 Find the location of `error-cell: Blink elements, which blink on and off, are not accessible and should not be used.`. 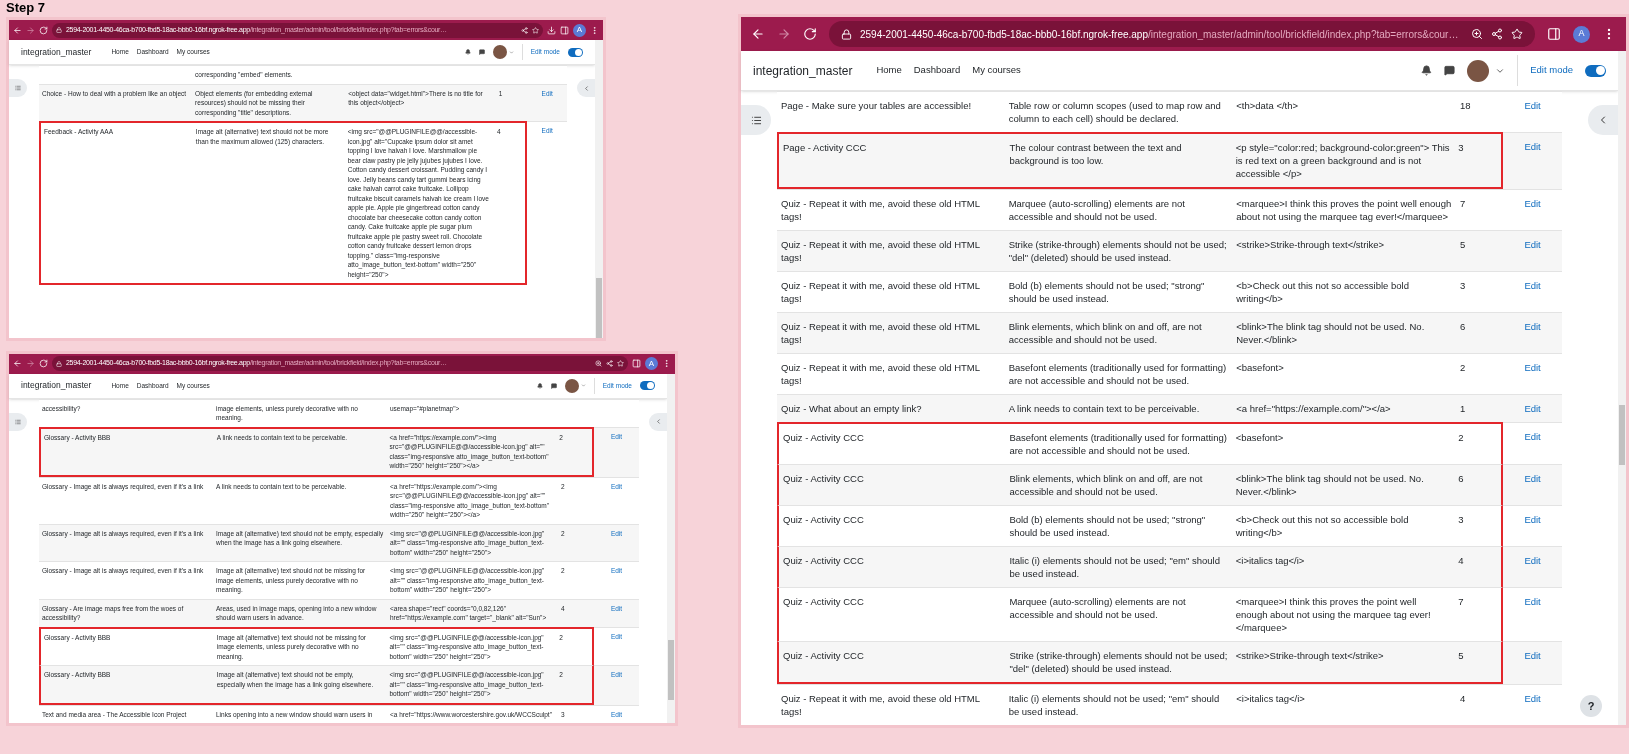

error-cell: Blink elements, which blink on and off, are not accessible and should not be used. is located at coordinates (1106, 485).